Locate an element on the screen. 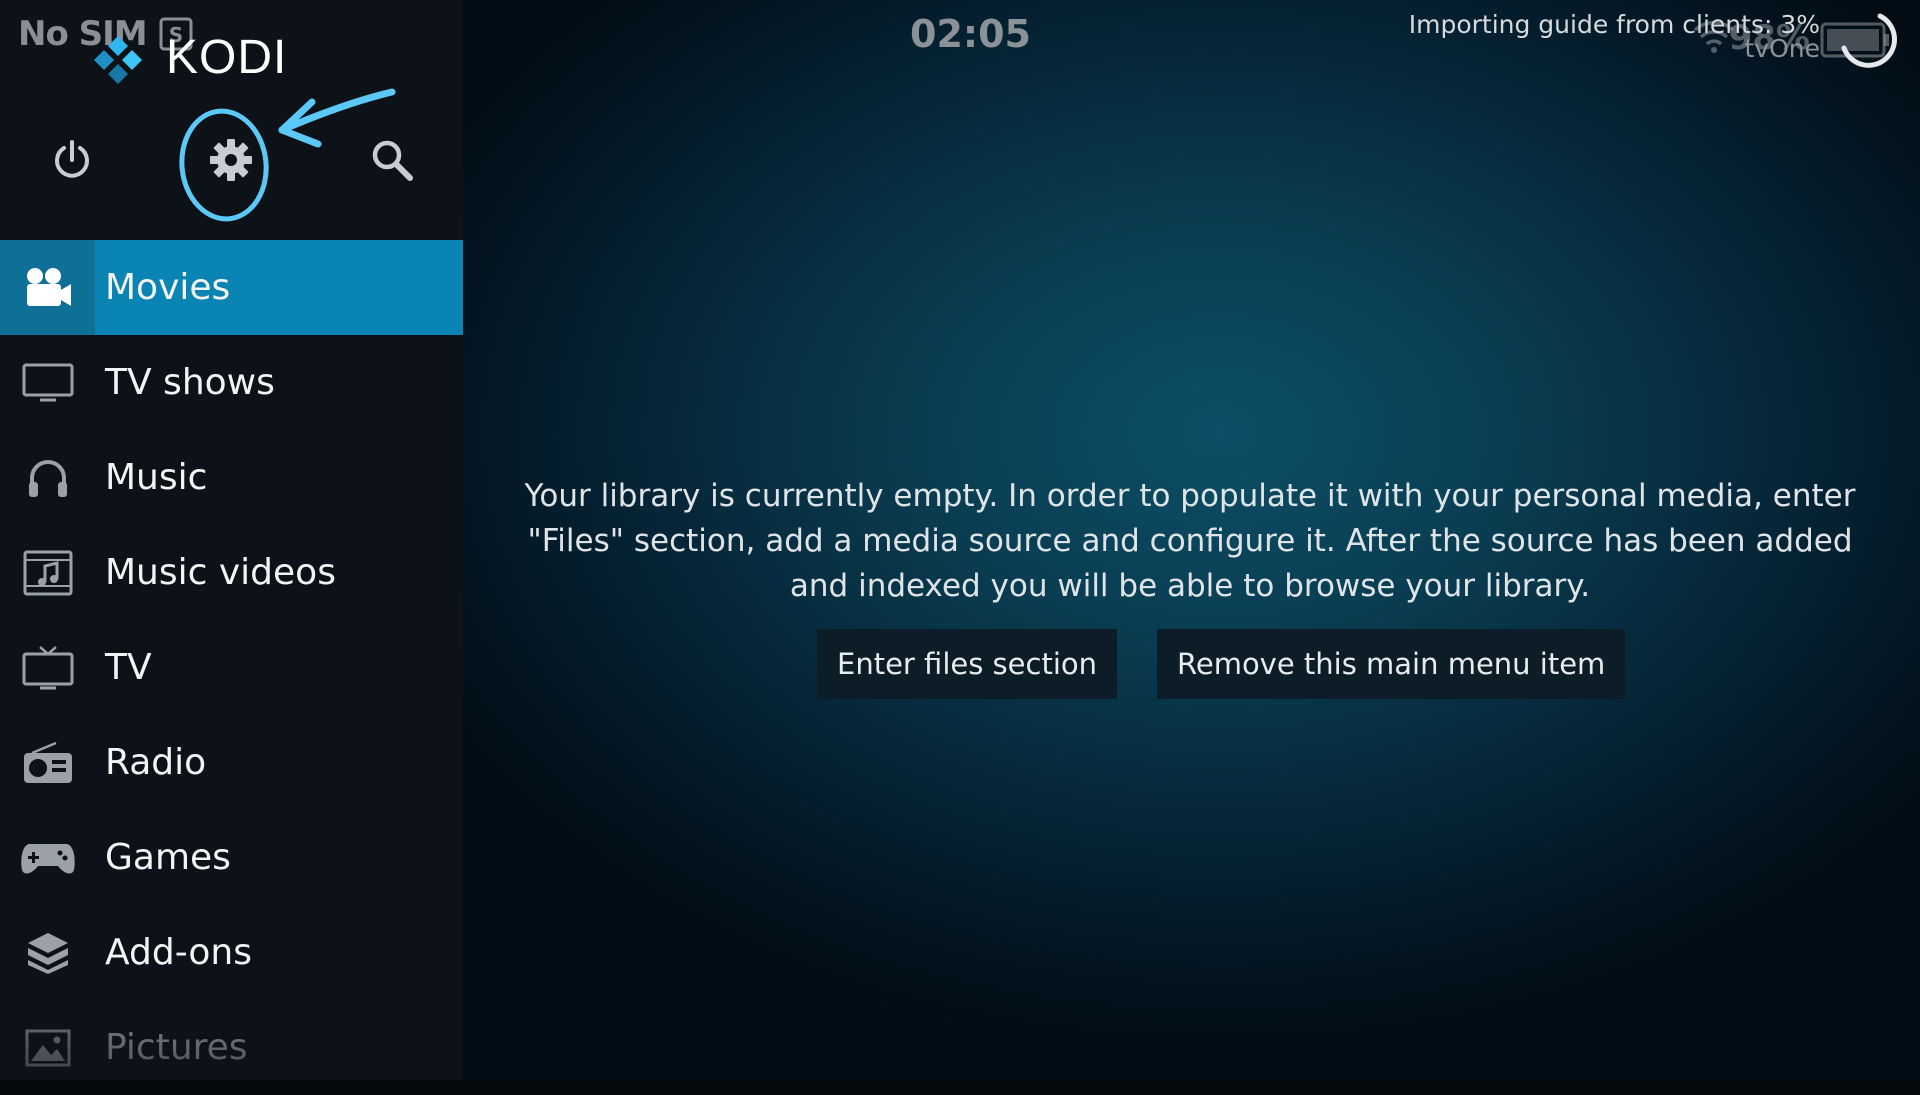 Image resolution: width=1920 pixels, height=1095 pixels. sidebar-item-movies: Movies is located at coordinates (231, 287).